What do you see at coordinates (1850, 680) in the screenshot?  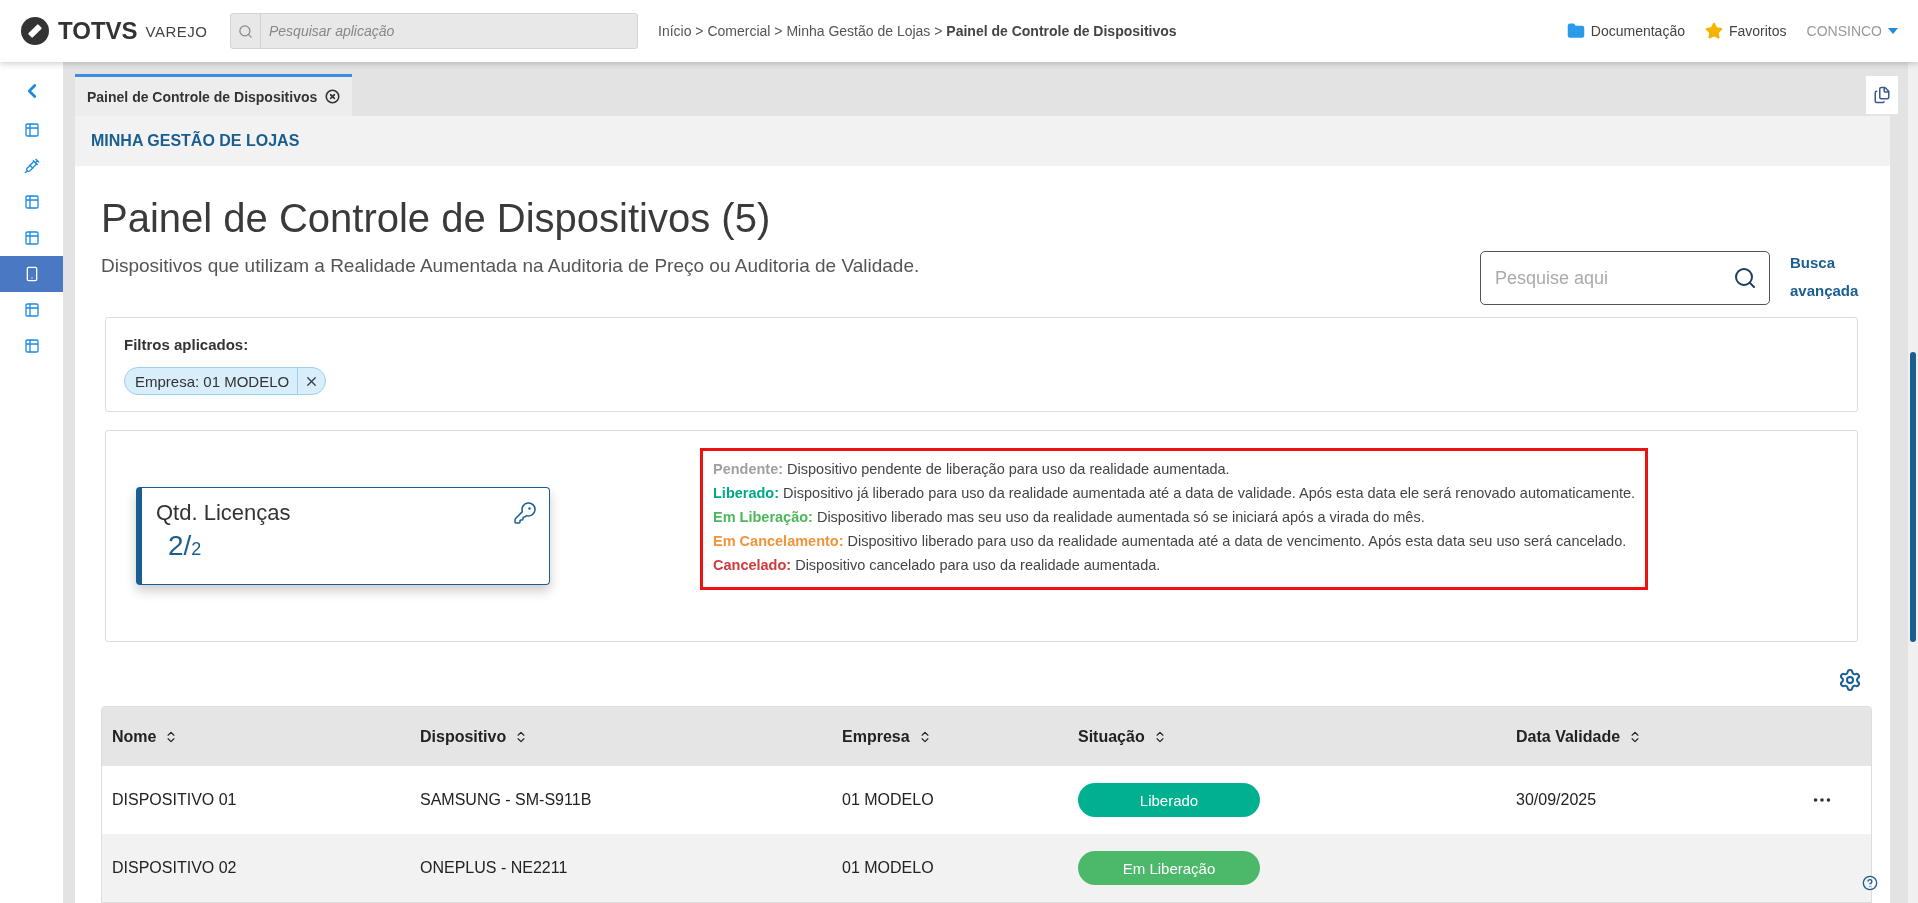 I see `settings-icon` at bounding box center [1850, 680].